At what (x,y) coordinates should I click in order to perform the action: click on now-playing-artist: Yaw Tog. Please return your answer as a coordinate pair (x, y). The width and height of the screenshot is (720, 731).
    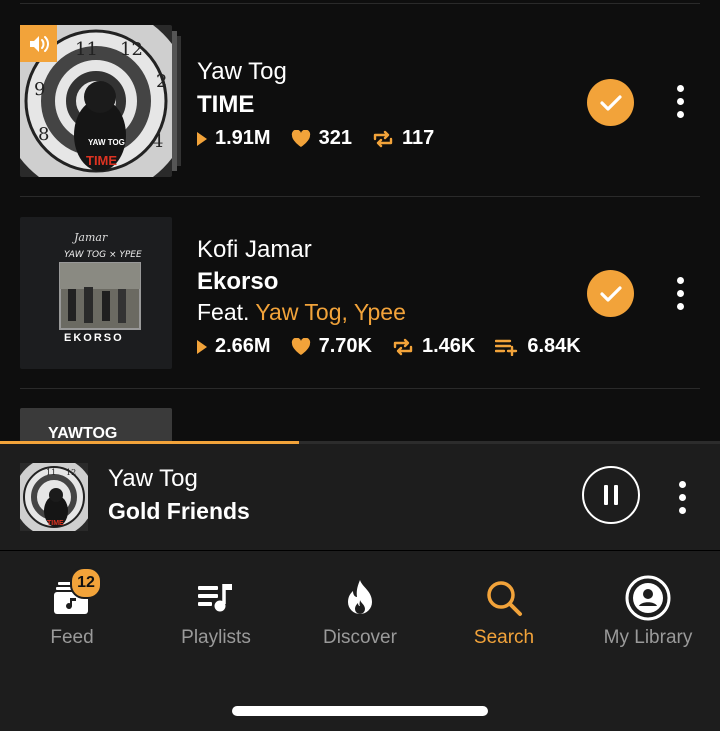
    Looking at the image, I should click on (153, 479).